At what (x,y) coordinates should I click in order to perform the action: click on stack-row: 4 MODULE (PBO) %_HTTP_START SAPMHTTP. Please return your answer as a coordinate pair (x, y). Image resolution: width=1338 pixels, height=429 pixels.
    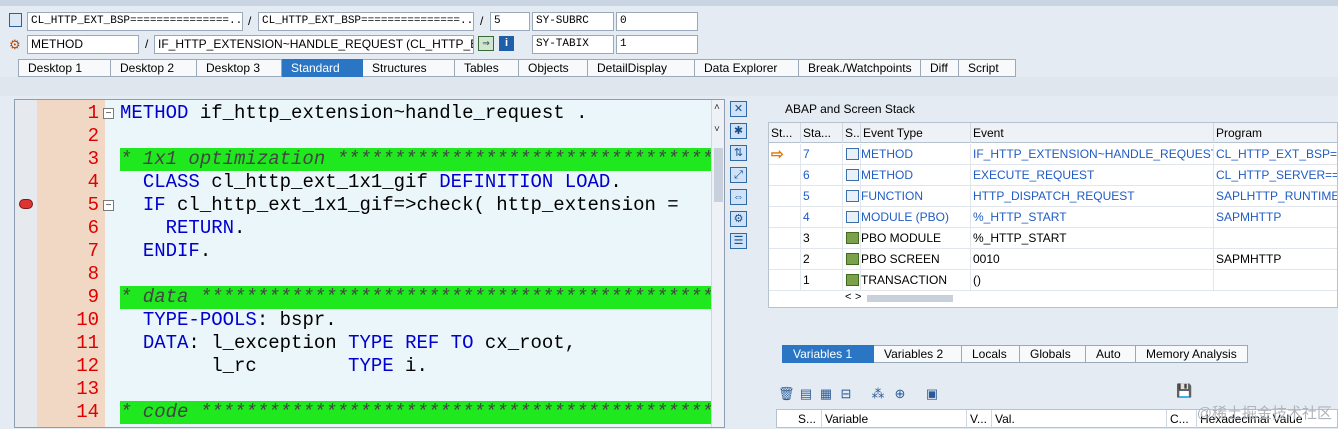
    Looking at the image, I should click on (1053, 217).